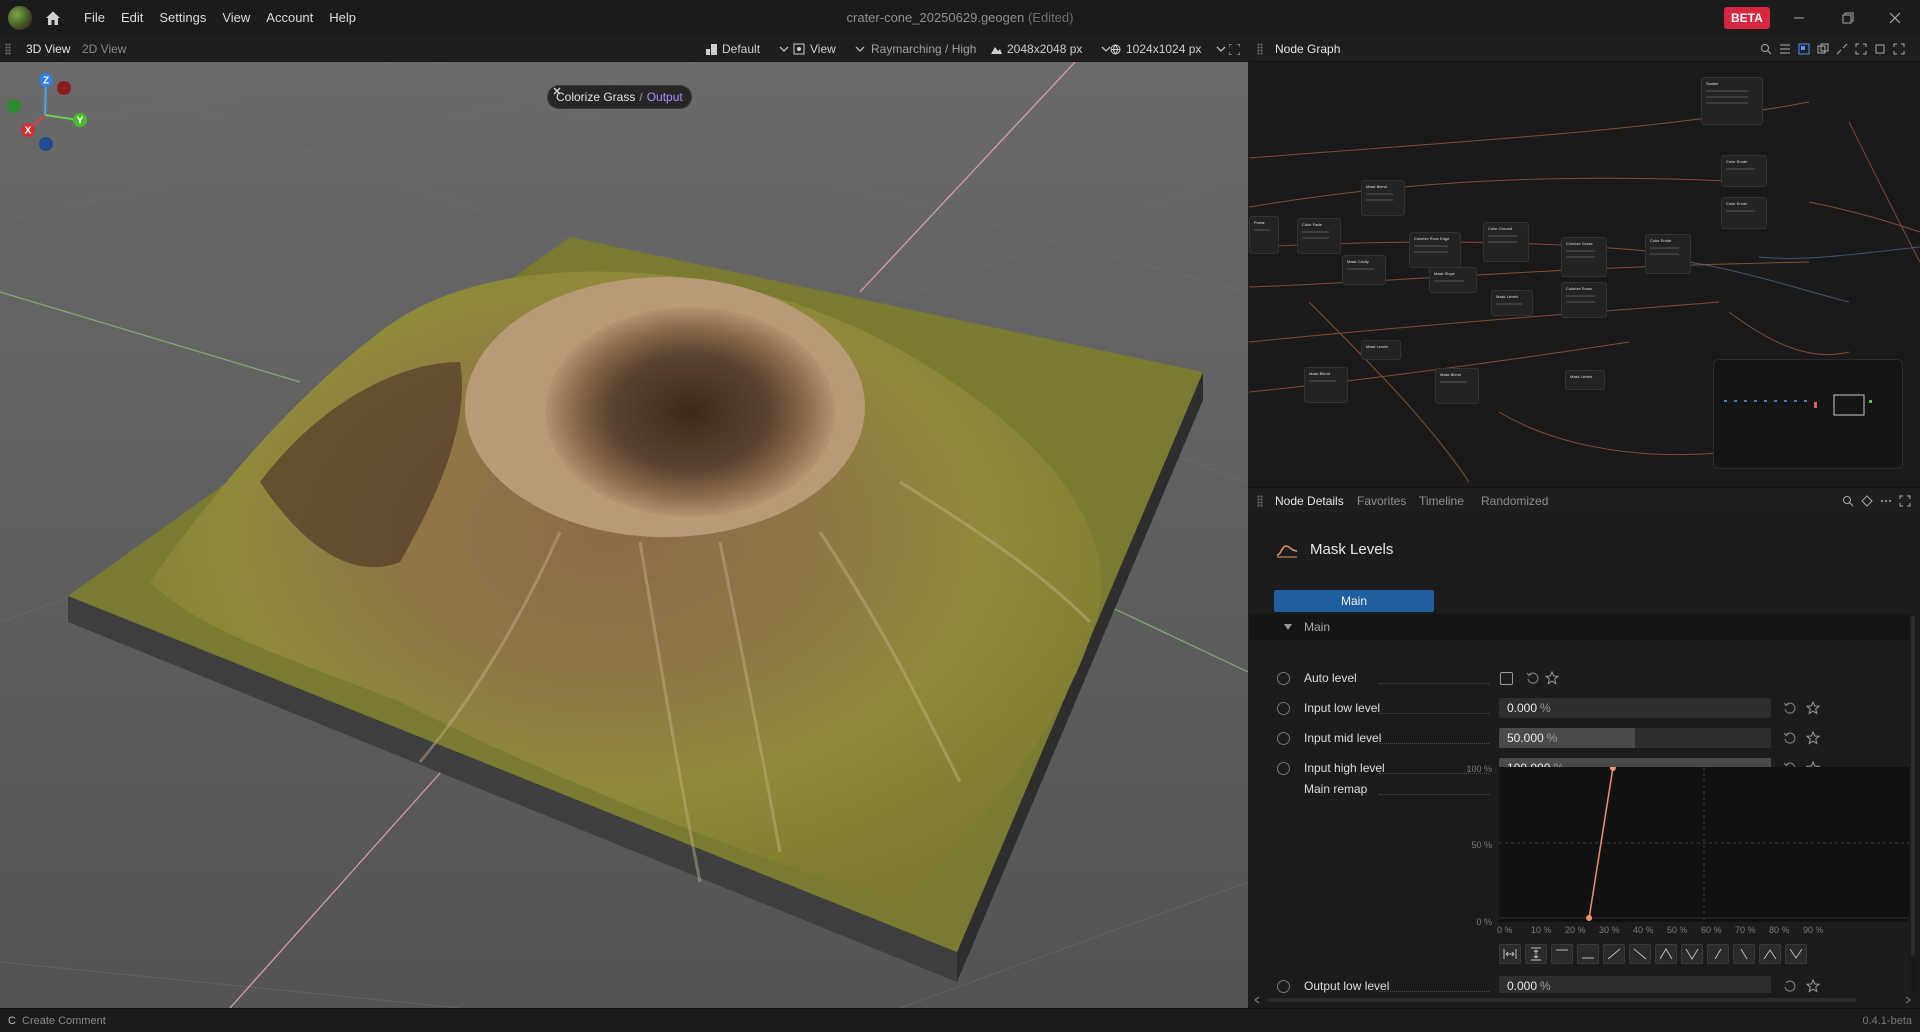 This screenshot has width=1920, height=1032. What do you see at coordinates (1744, 954) in the screenshot?
I see `curve-preset-steep-inverse-button` at bounding box center [1744, 954].